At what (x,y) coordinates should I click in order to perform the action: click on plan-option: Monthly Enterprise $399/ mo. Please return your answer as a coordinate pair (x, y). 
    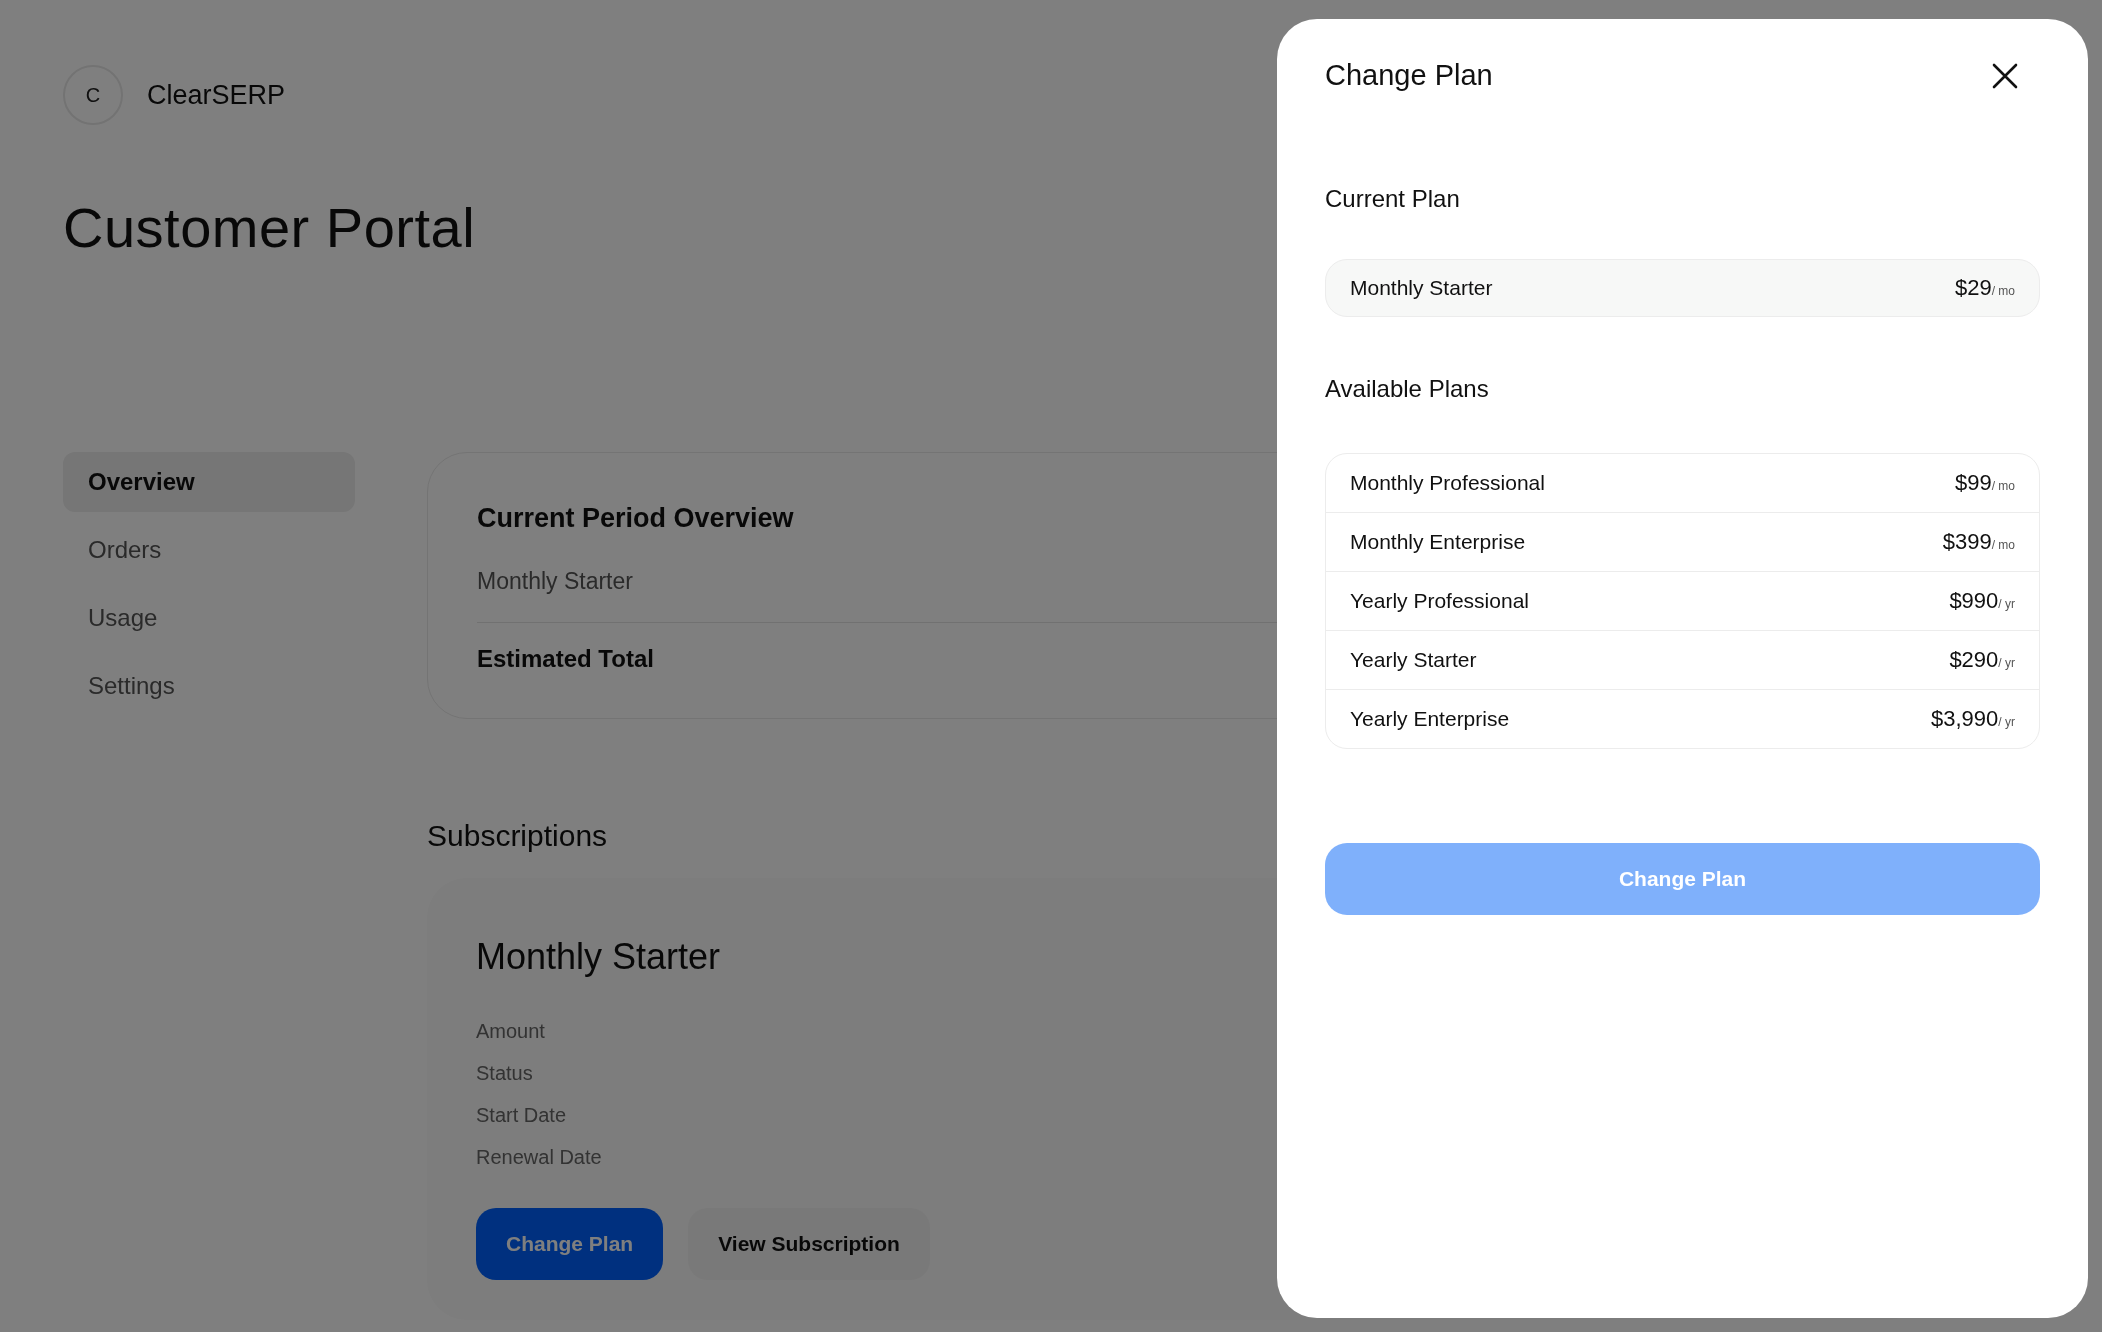
    Looking at the image, I should click on (1682, 541).